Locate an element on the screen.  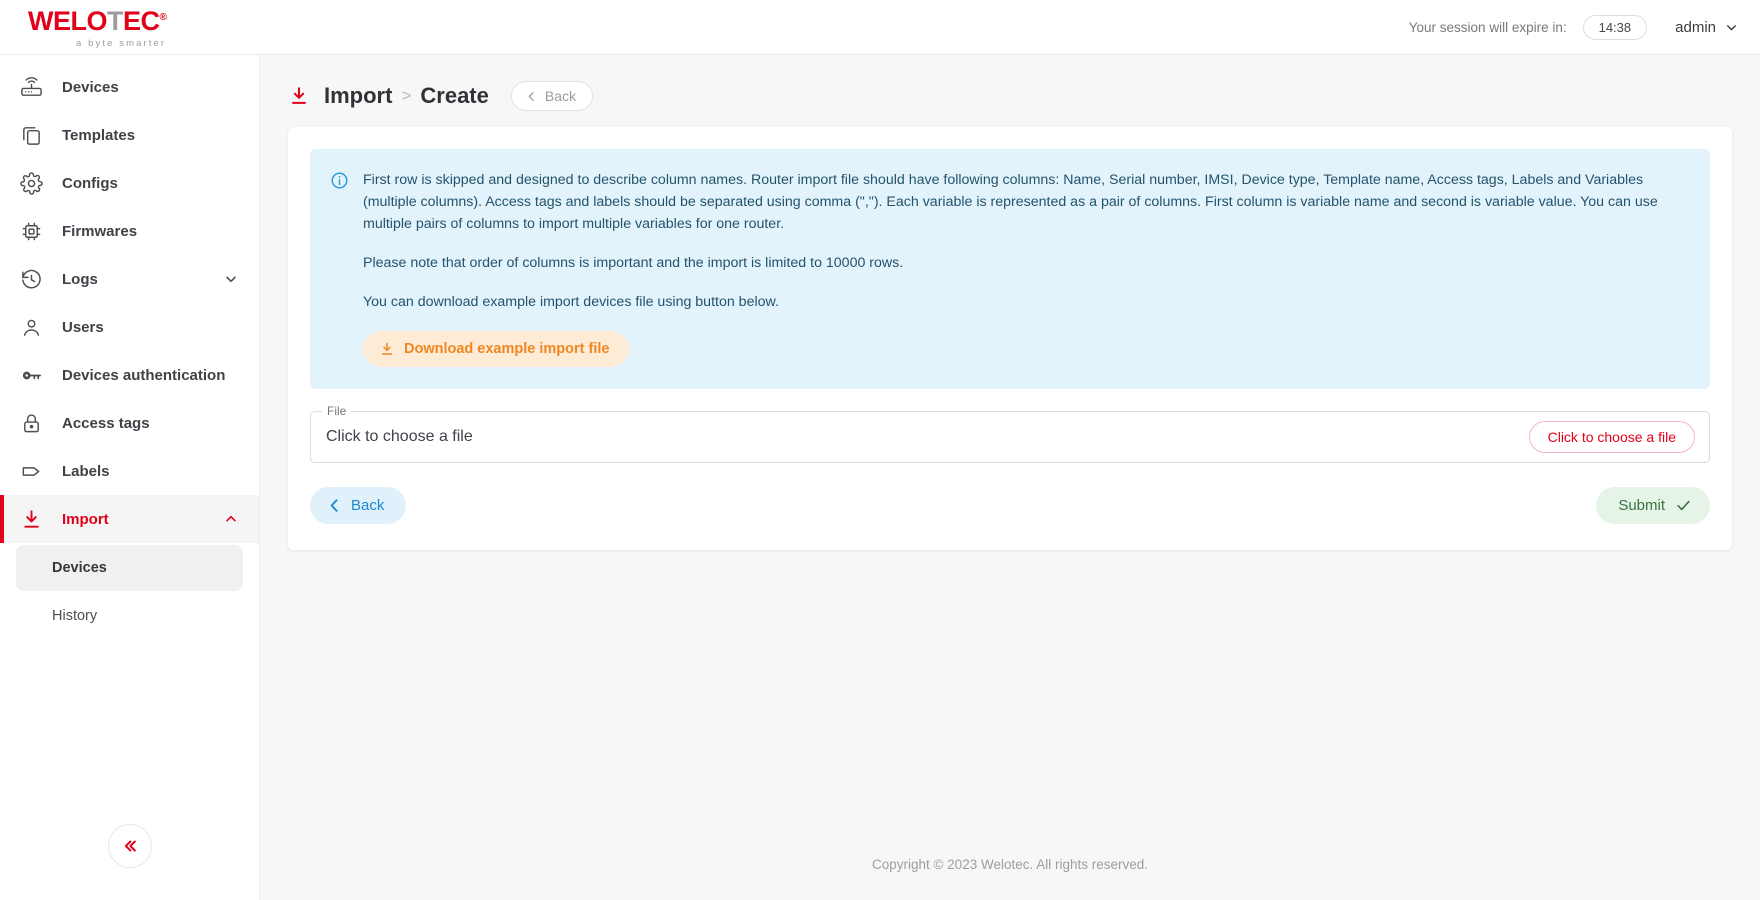
lock-icon is located at coordinates (31, 423).